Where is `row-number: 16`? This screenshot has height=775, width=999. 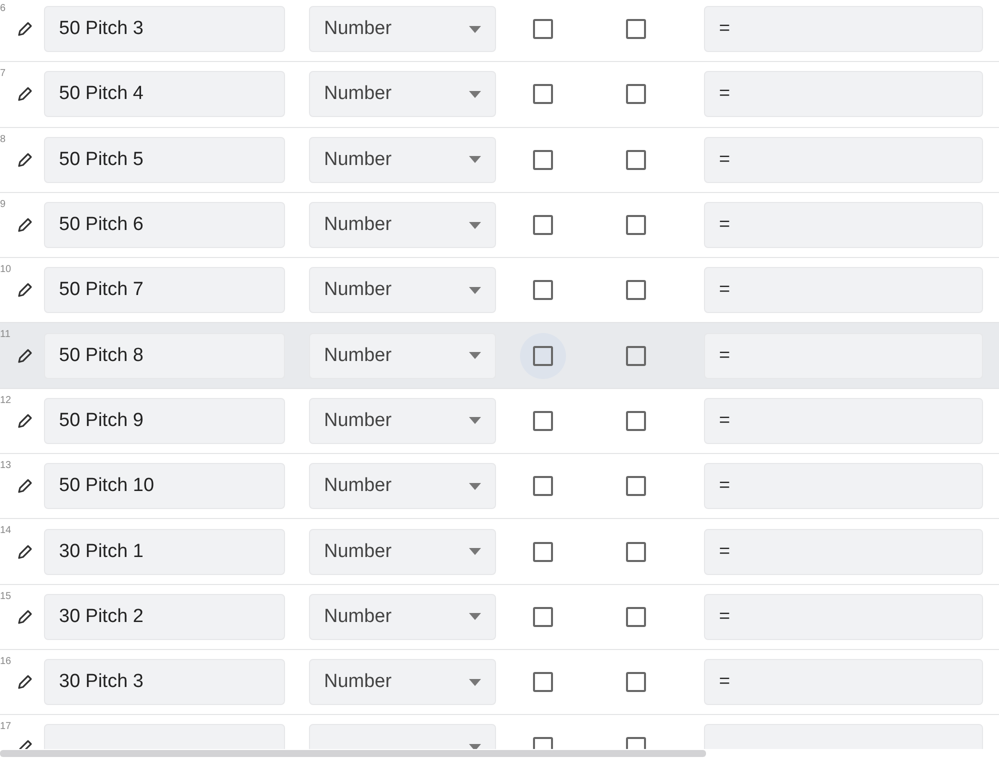 row-number: 16 is located at coordinates (6, 661).